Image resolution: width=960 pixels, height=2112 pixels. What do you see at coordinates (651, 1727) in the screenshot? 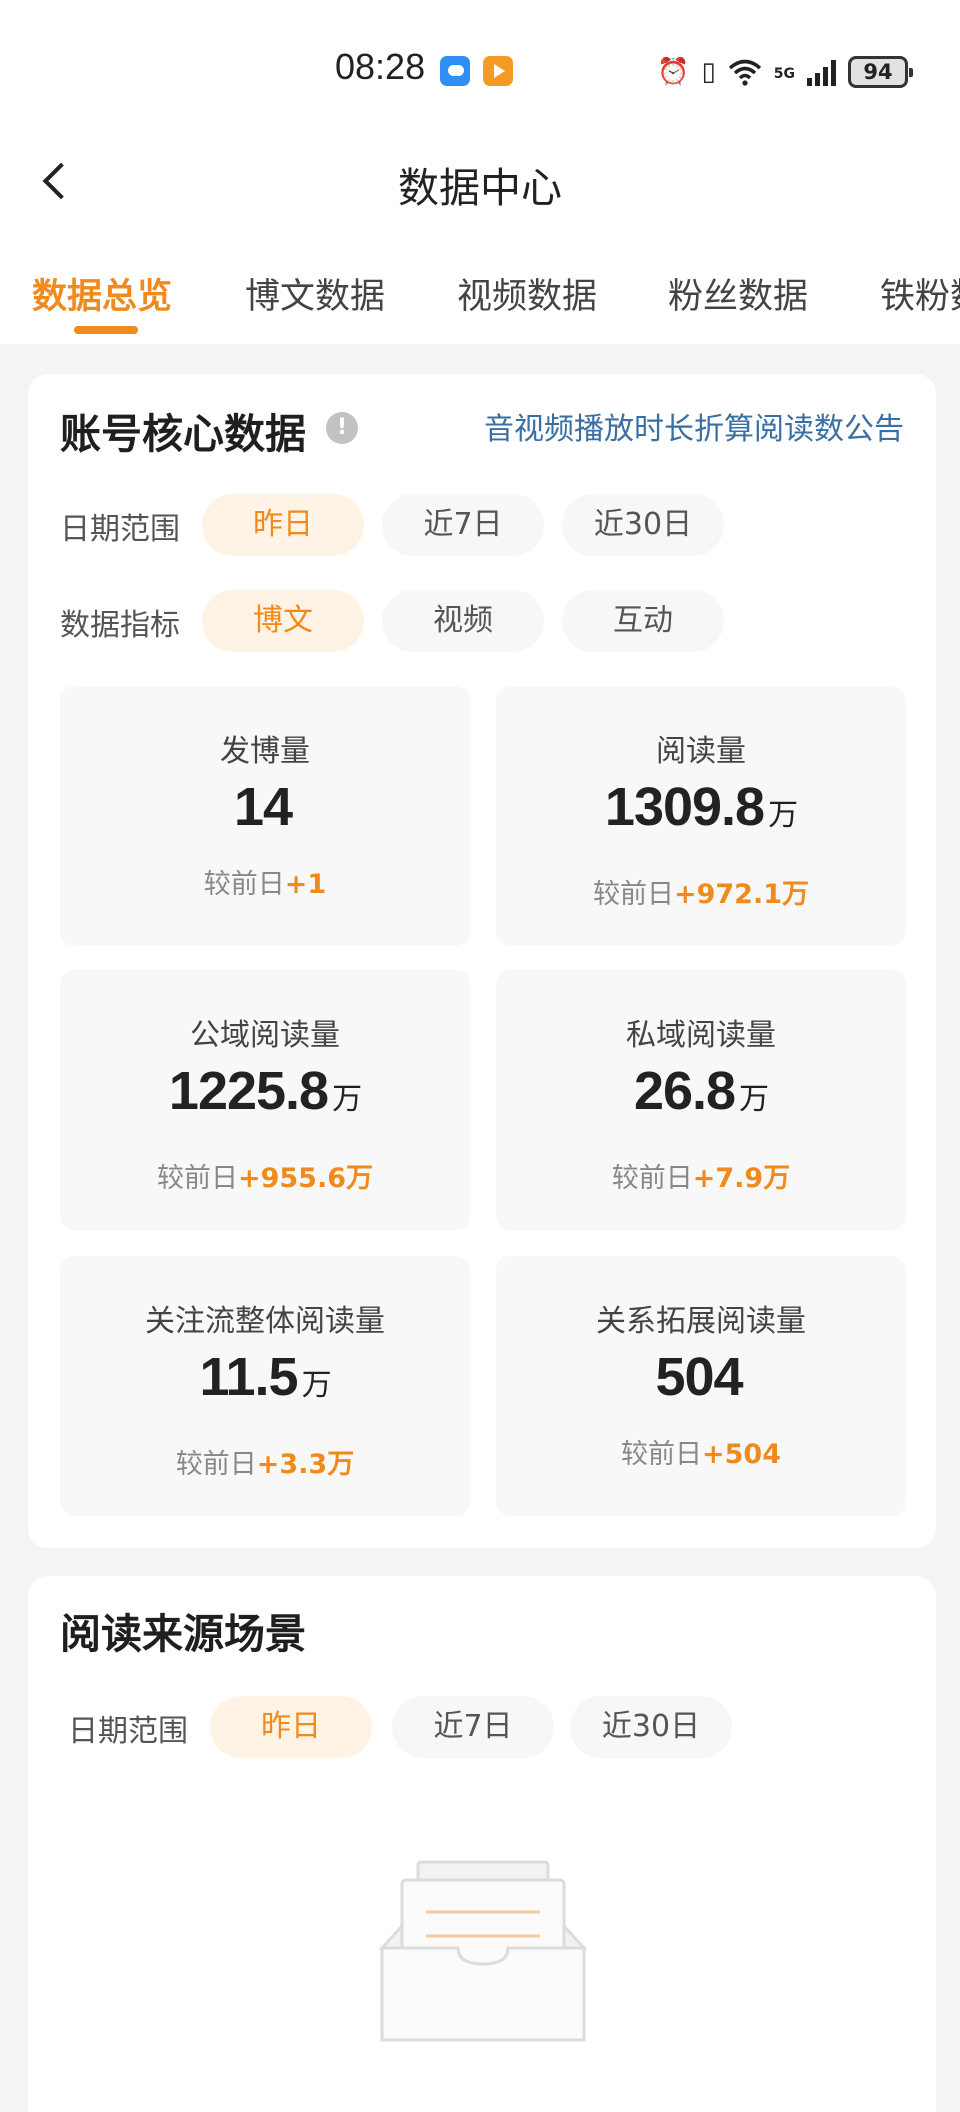
I see `source-date-option-30days: 近30日` at bounding box center [651, 1727].